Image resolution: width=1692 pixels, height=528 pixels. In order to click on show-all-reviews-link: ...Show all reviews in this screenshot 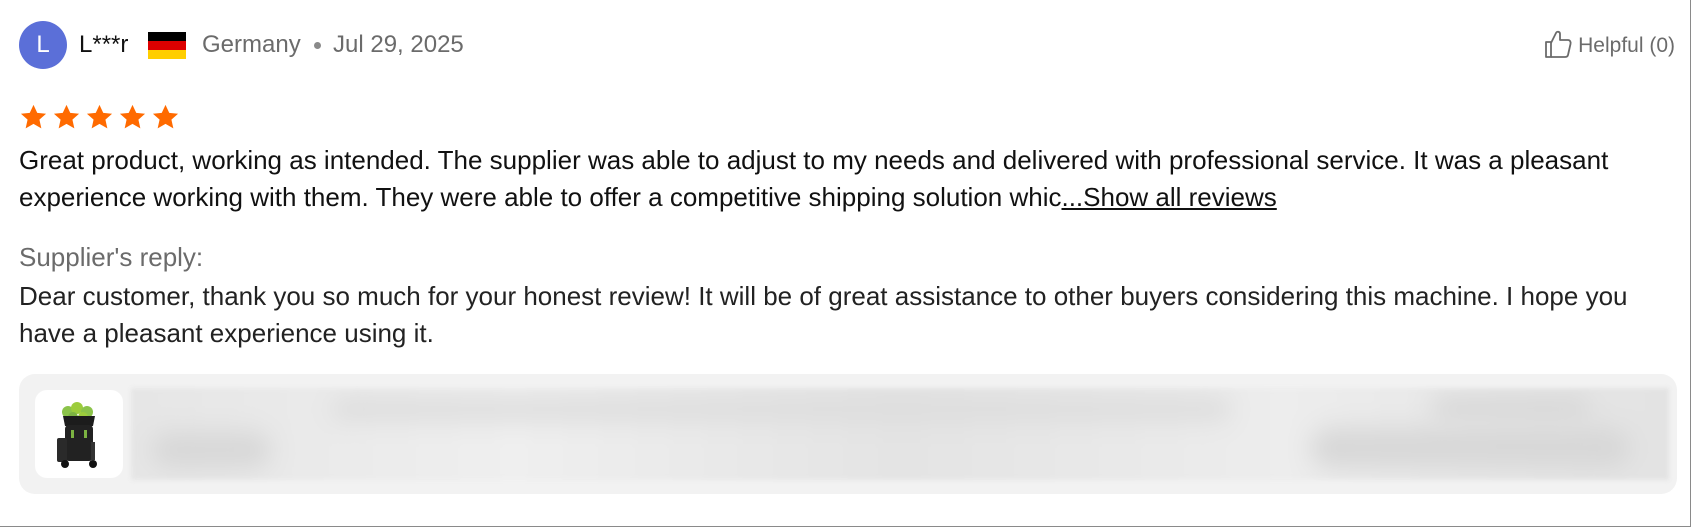, I will do `click(1168, 197)`.